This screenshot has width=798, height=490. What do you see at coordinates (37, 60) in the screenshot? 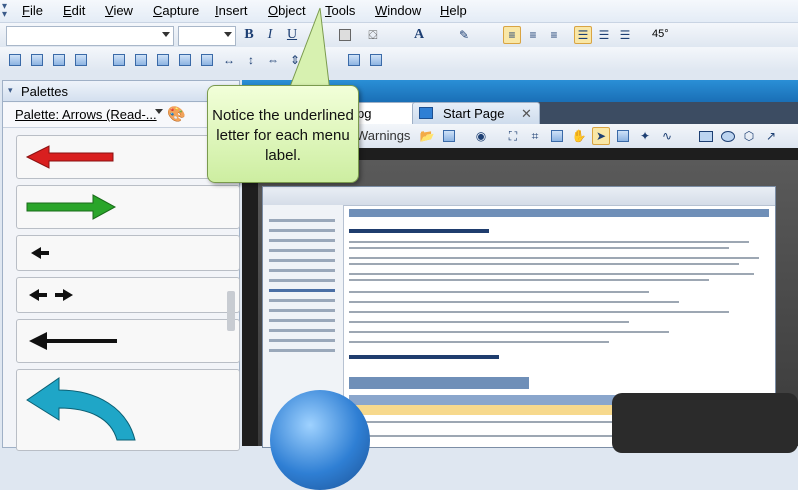
I see `ungroup-icon` at bounding box center [37, 60].